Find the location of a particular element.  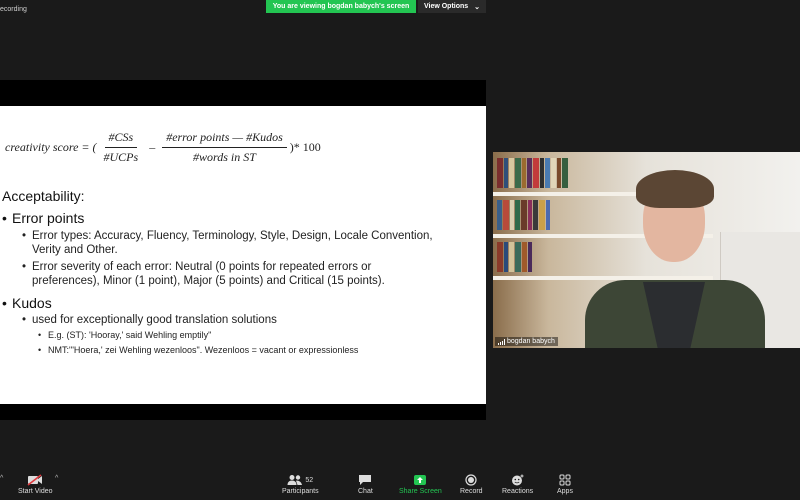

chevron-down-icon: ⌄ is located at coordinates (477, 7).